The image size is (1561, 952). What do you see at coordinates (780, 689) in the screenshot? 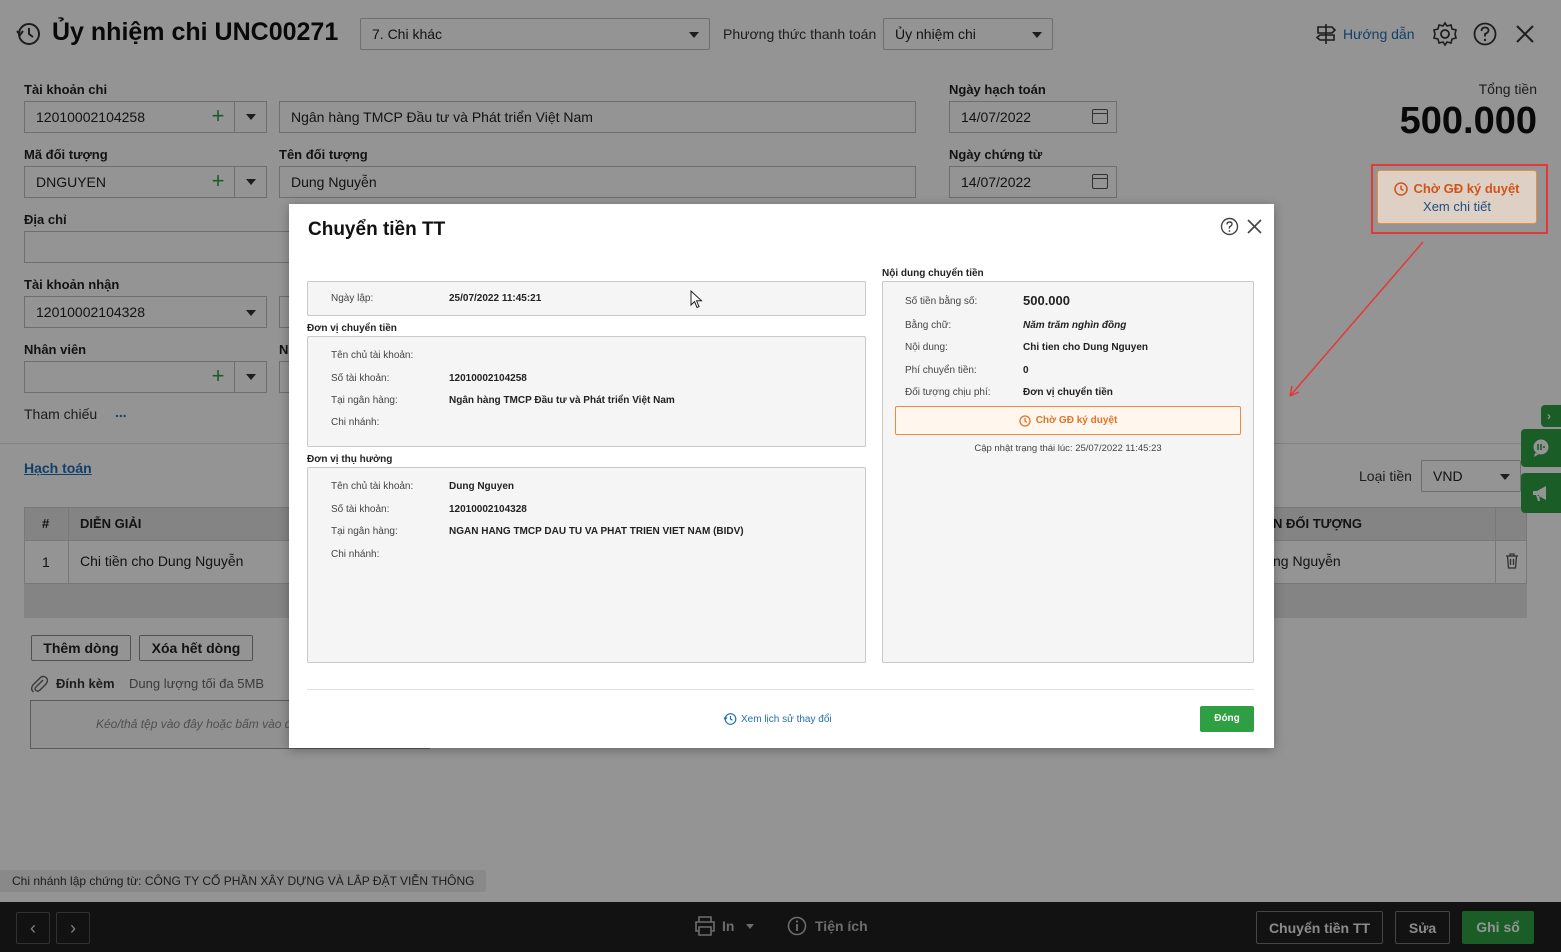
I see `dialog-divider` at bounding box center [780, 689].